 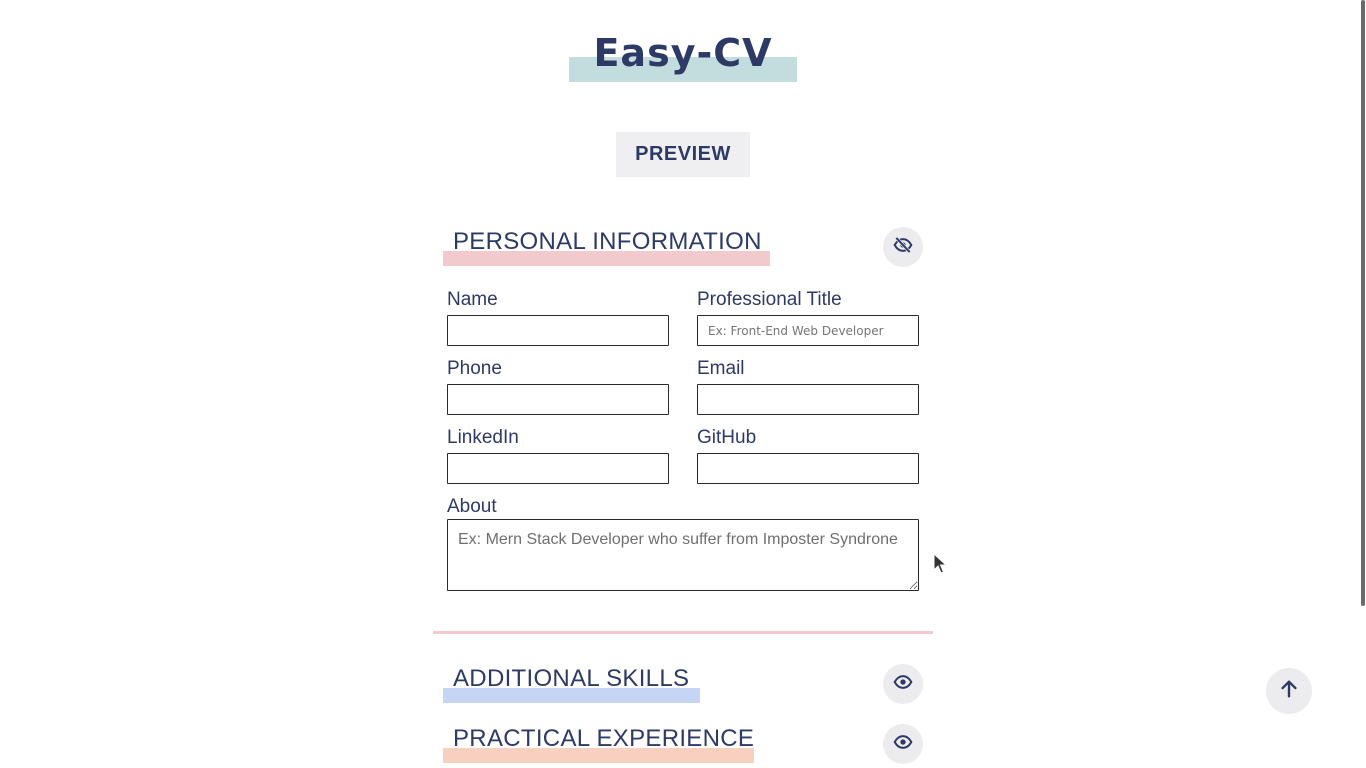 What do you see at coordinates (808, 399) in the screenshot?
I see `email-input` at bounding box center [808, 399].